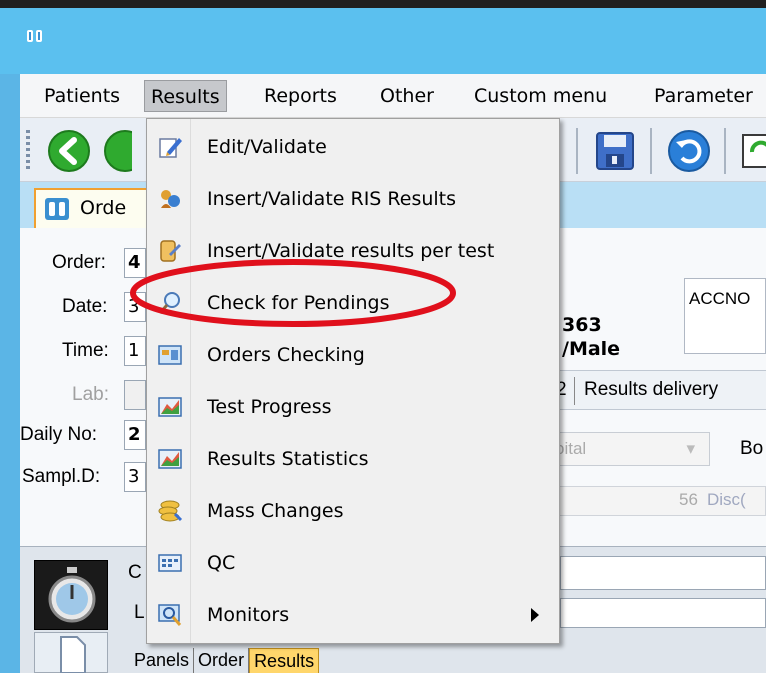  What do you see at coordinates (28, 150) in the screenshot?
I see `toolbar-grip` at bounding box center [28, 150].